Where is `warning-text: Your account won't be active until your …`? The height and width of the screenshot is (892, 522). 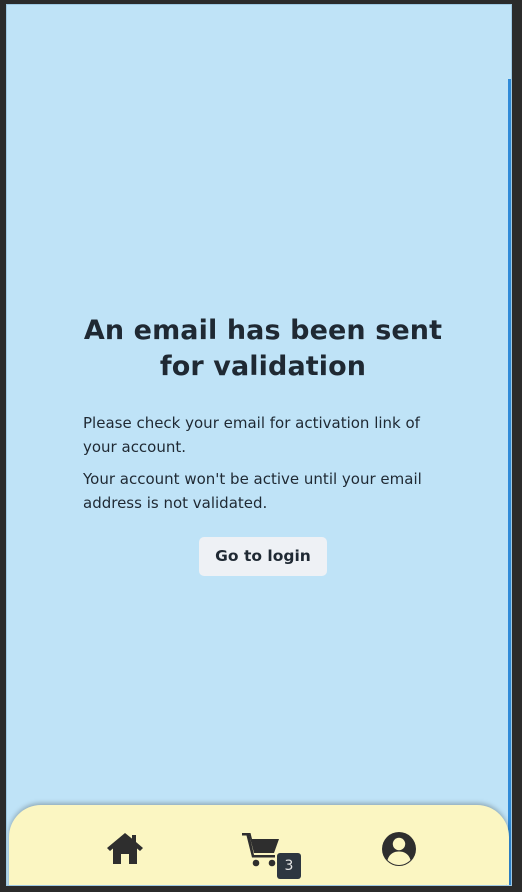 warning-text: Your account won't be active until your … is located at coordinates (252, 491).